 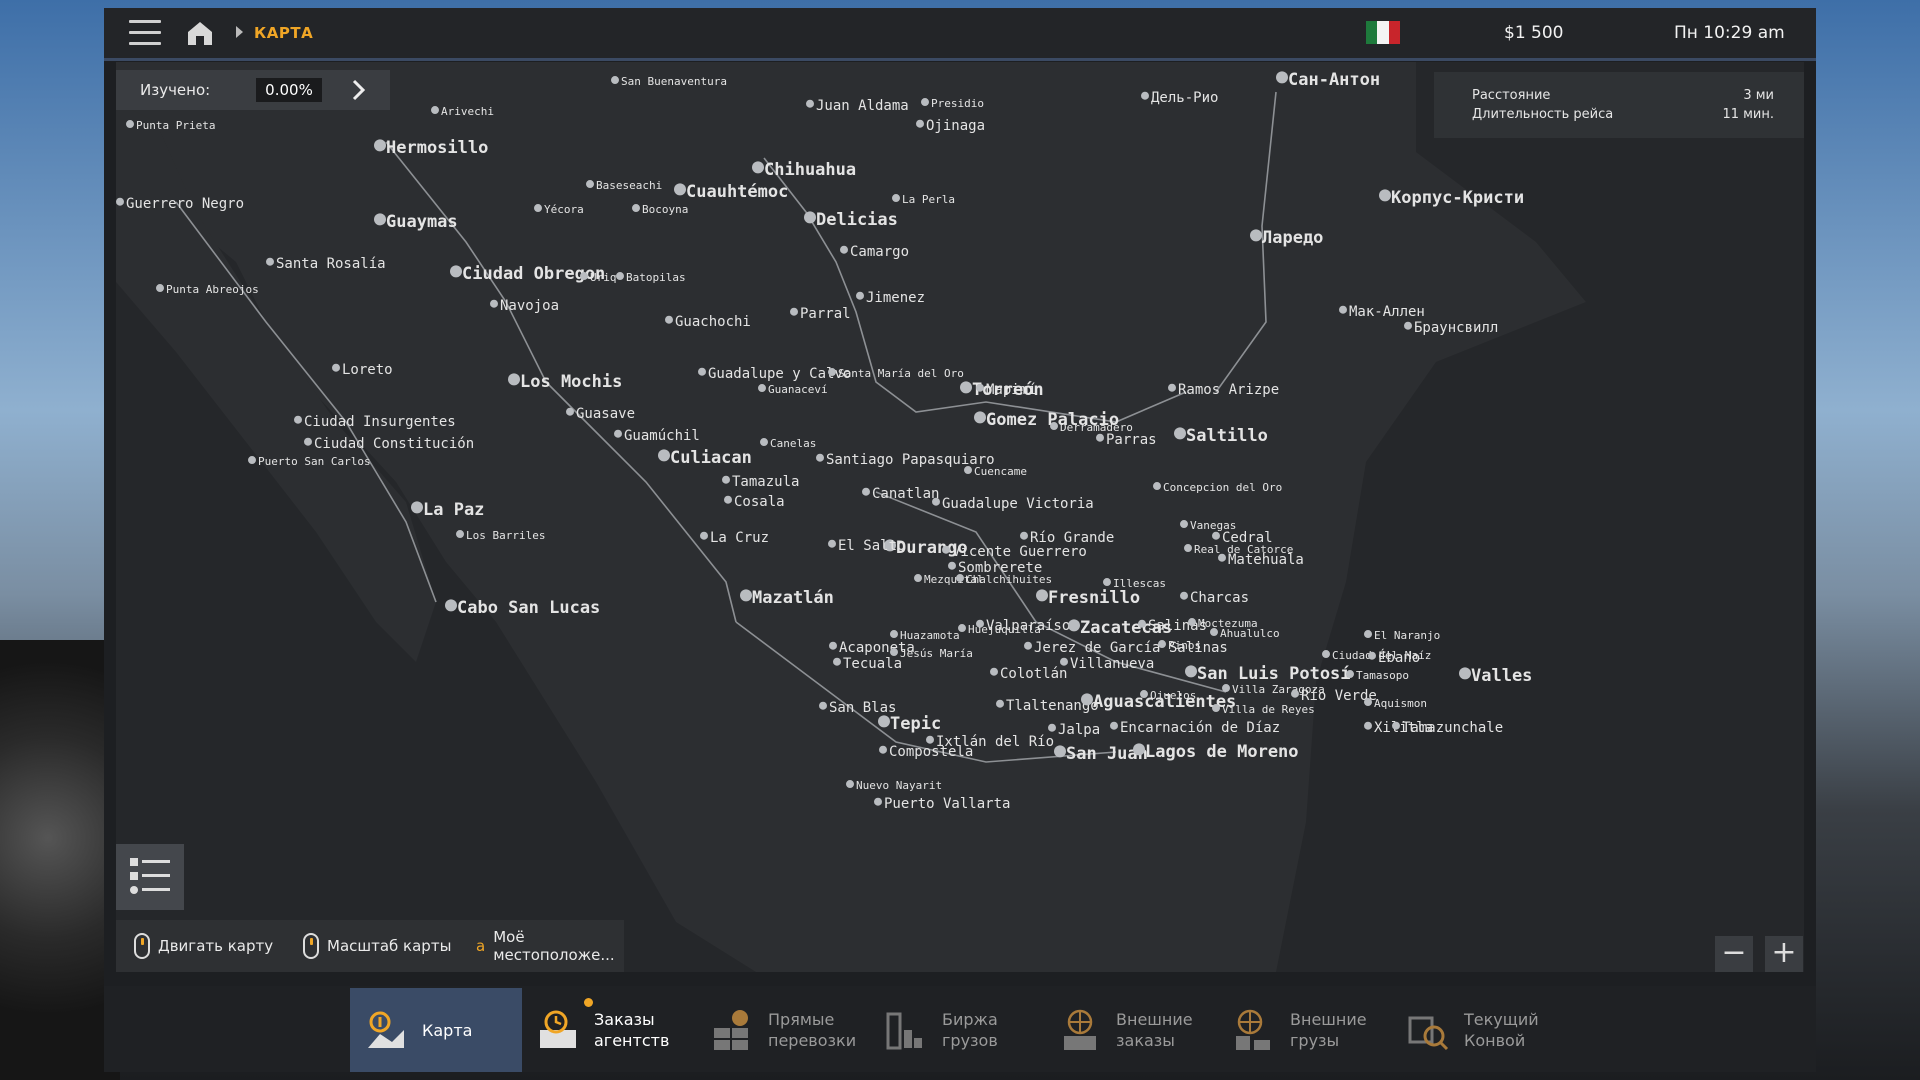 What do you see at coordinates (1478, 1030) in the screenshot?
I see `tab-current-convoy: Текущий Конвой` at bounding box center [1478, 1030].